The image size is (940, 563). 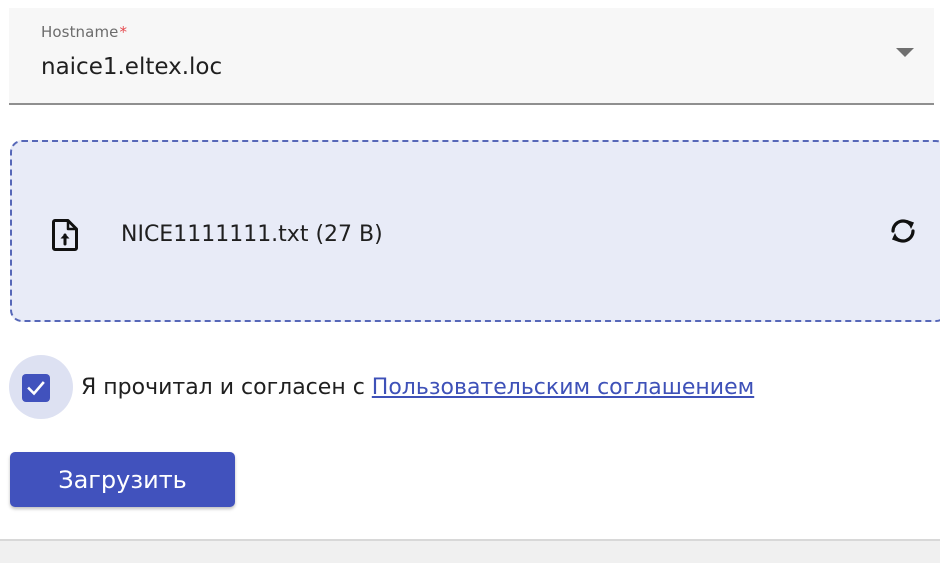 I want to click on required-mark: *, so click(x=123, y=32).